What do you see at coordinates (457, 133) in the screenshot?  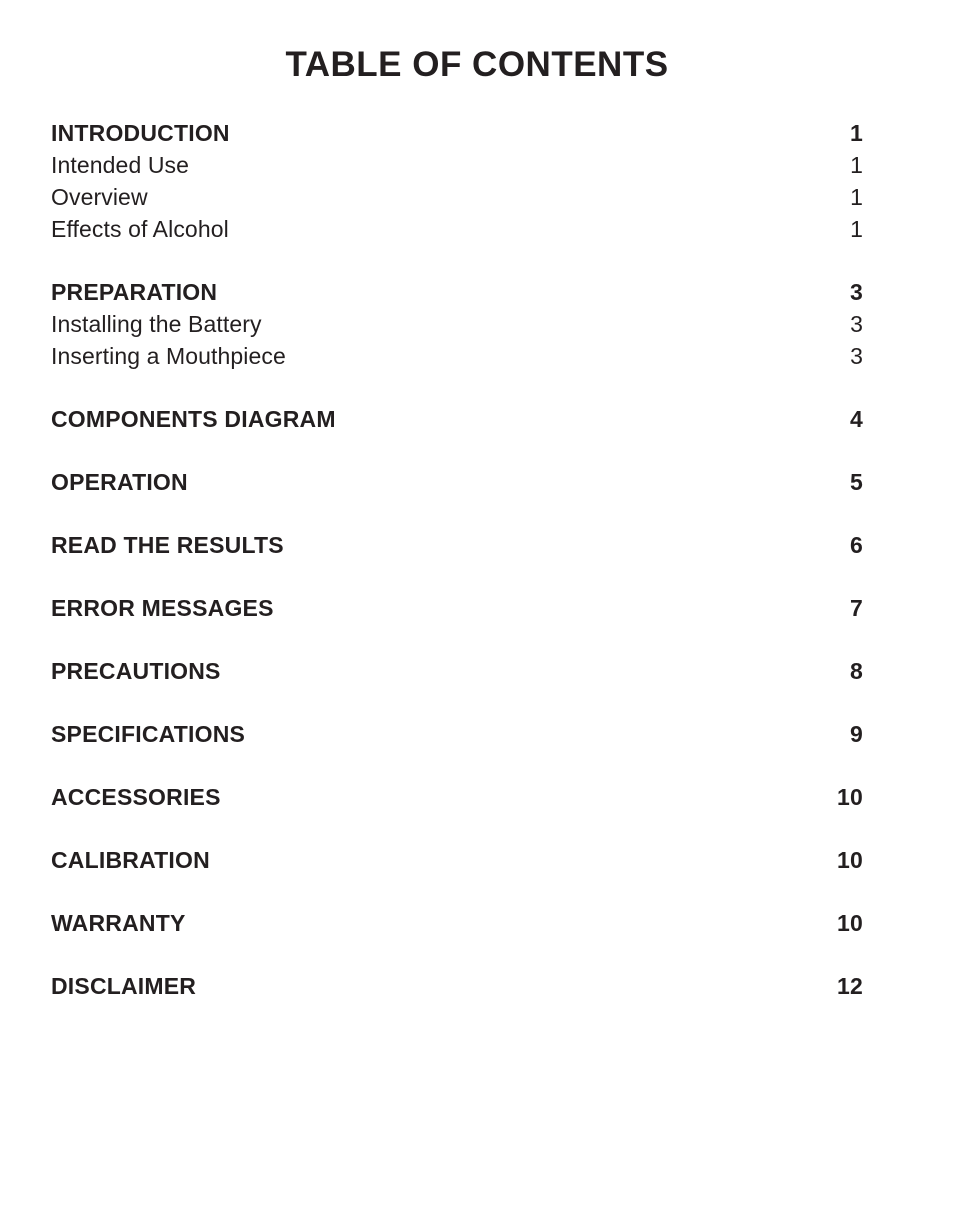 I see `toc-section-row: INTRODUCTION 1` at bounding box center [457, 133].